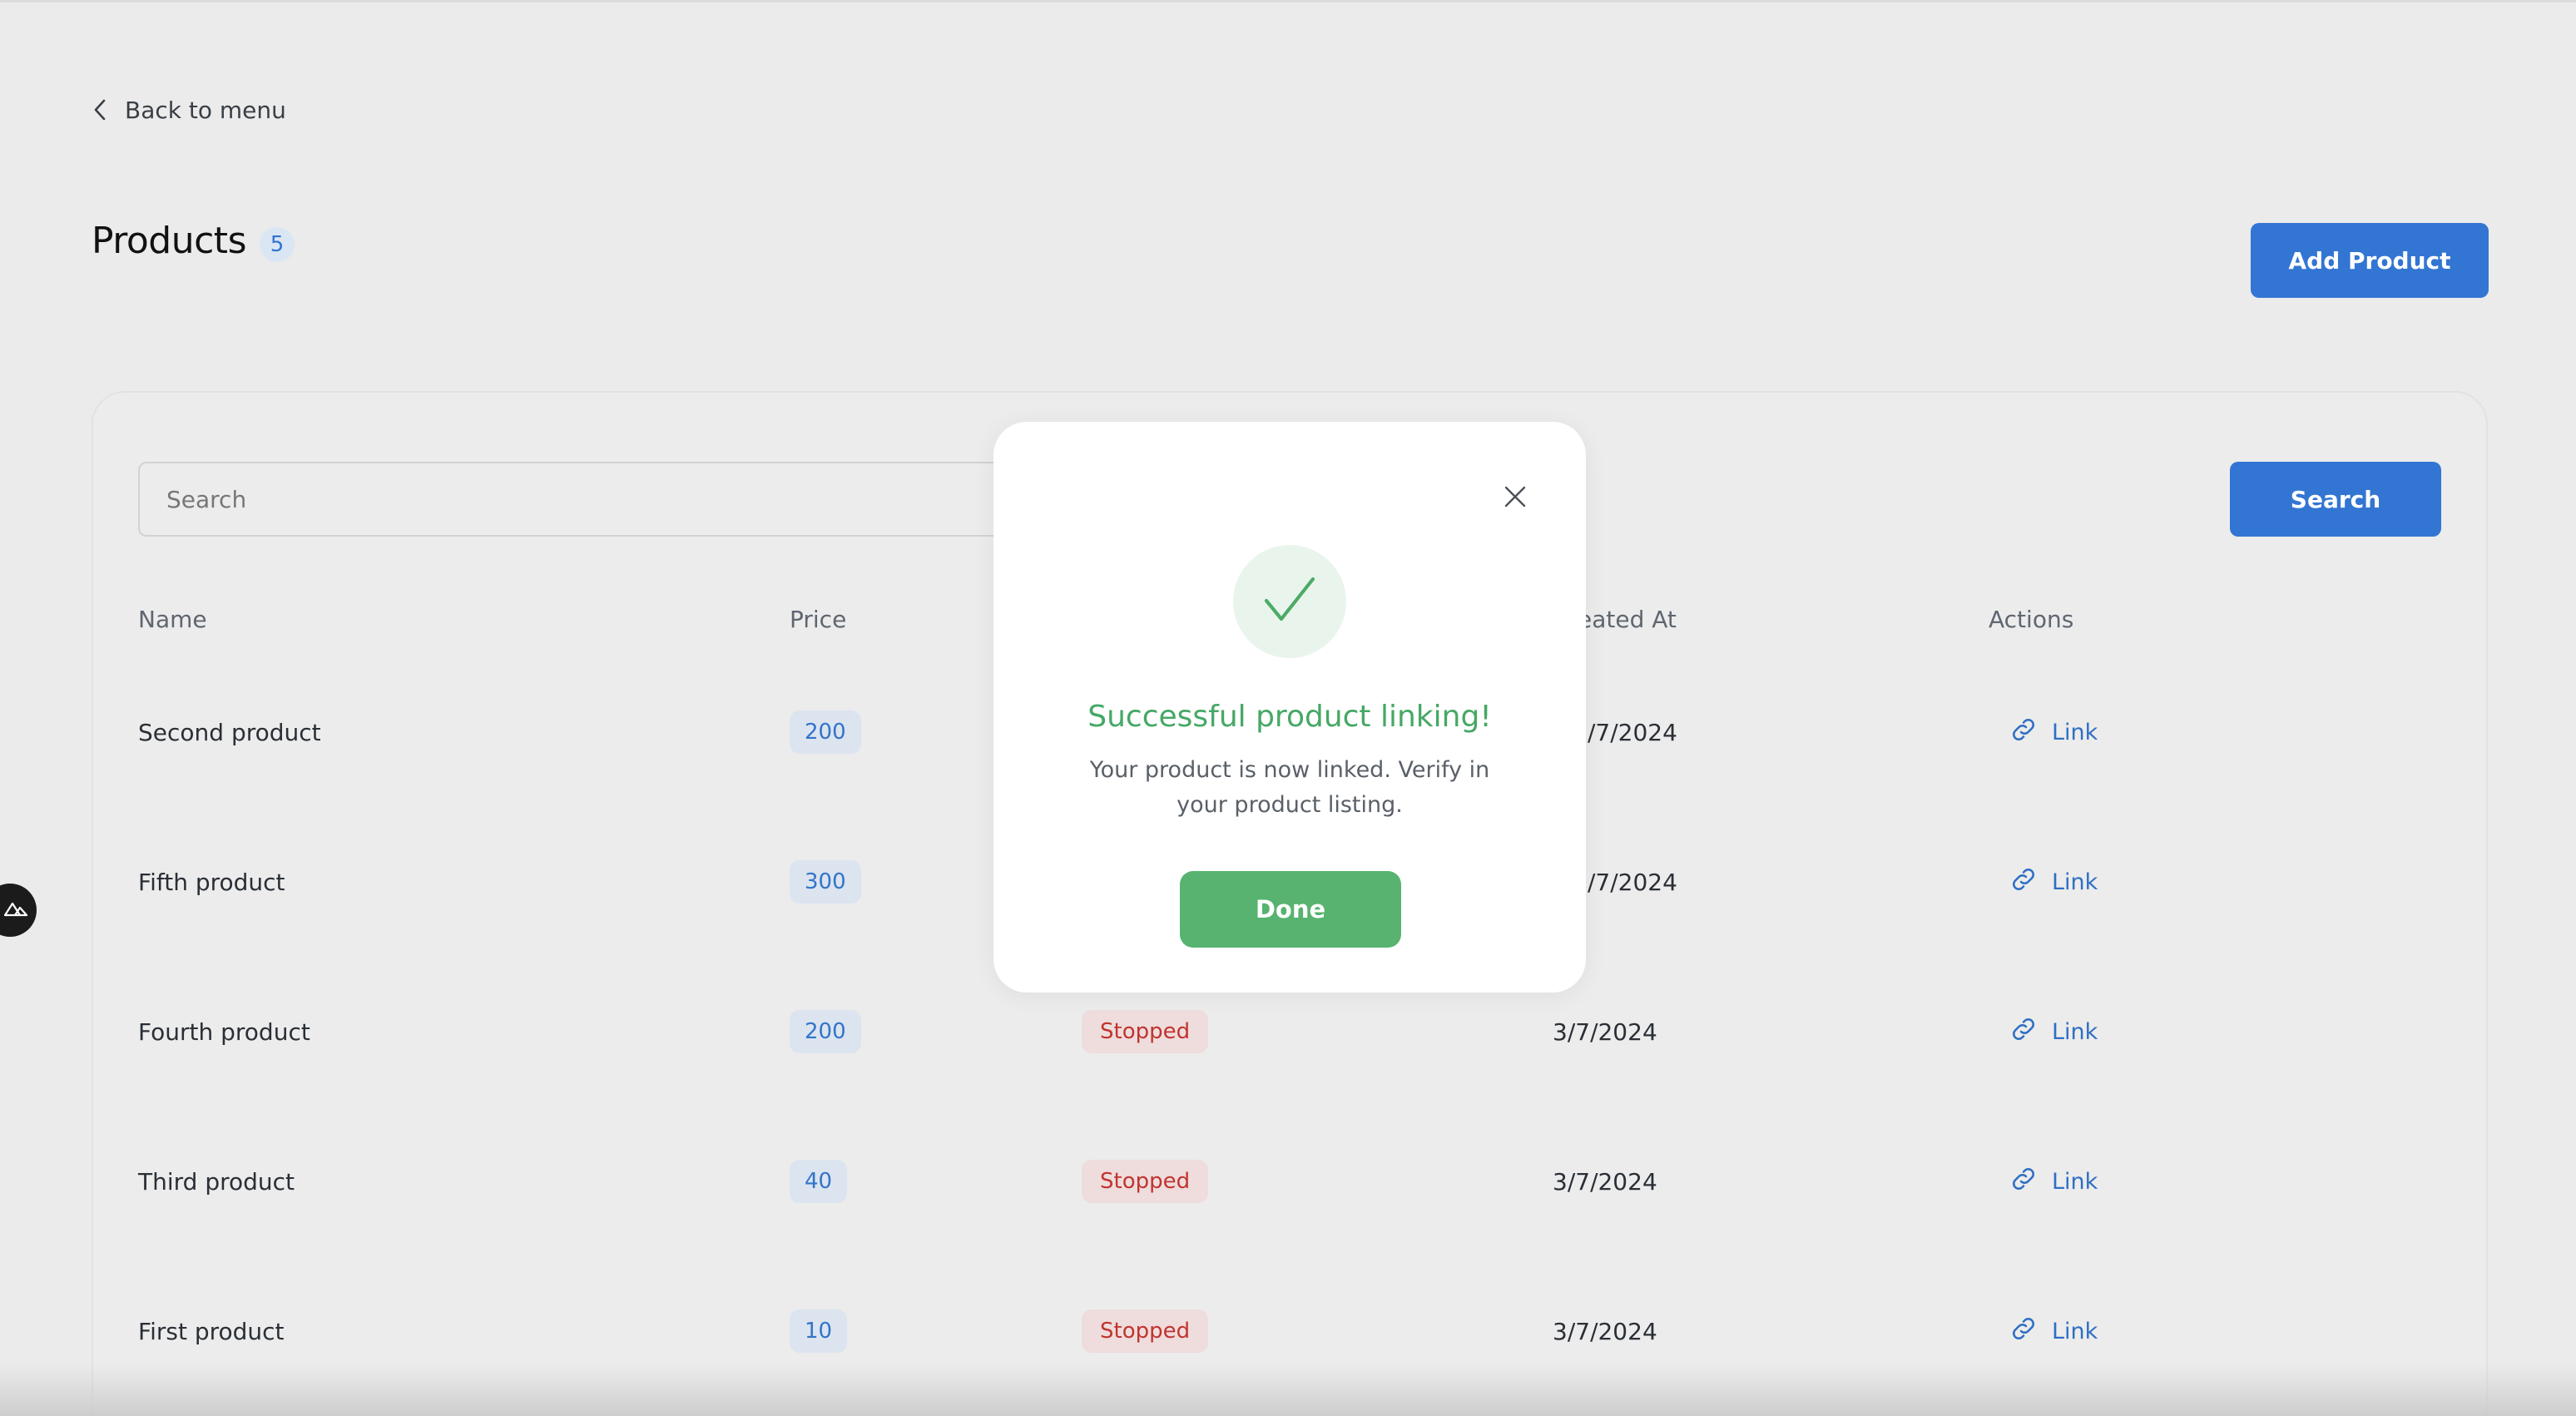  Describe the element at coordinates (1288, 1032) in the screenshot. I see `table-row: Fourth product 200 Stopped 3/7/2024 Link` at that location.